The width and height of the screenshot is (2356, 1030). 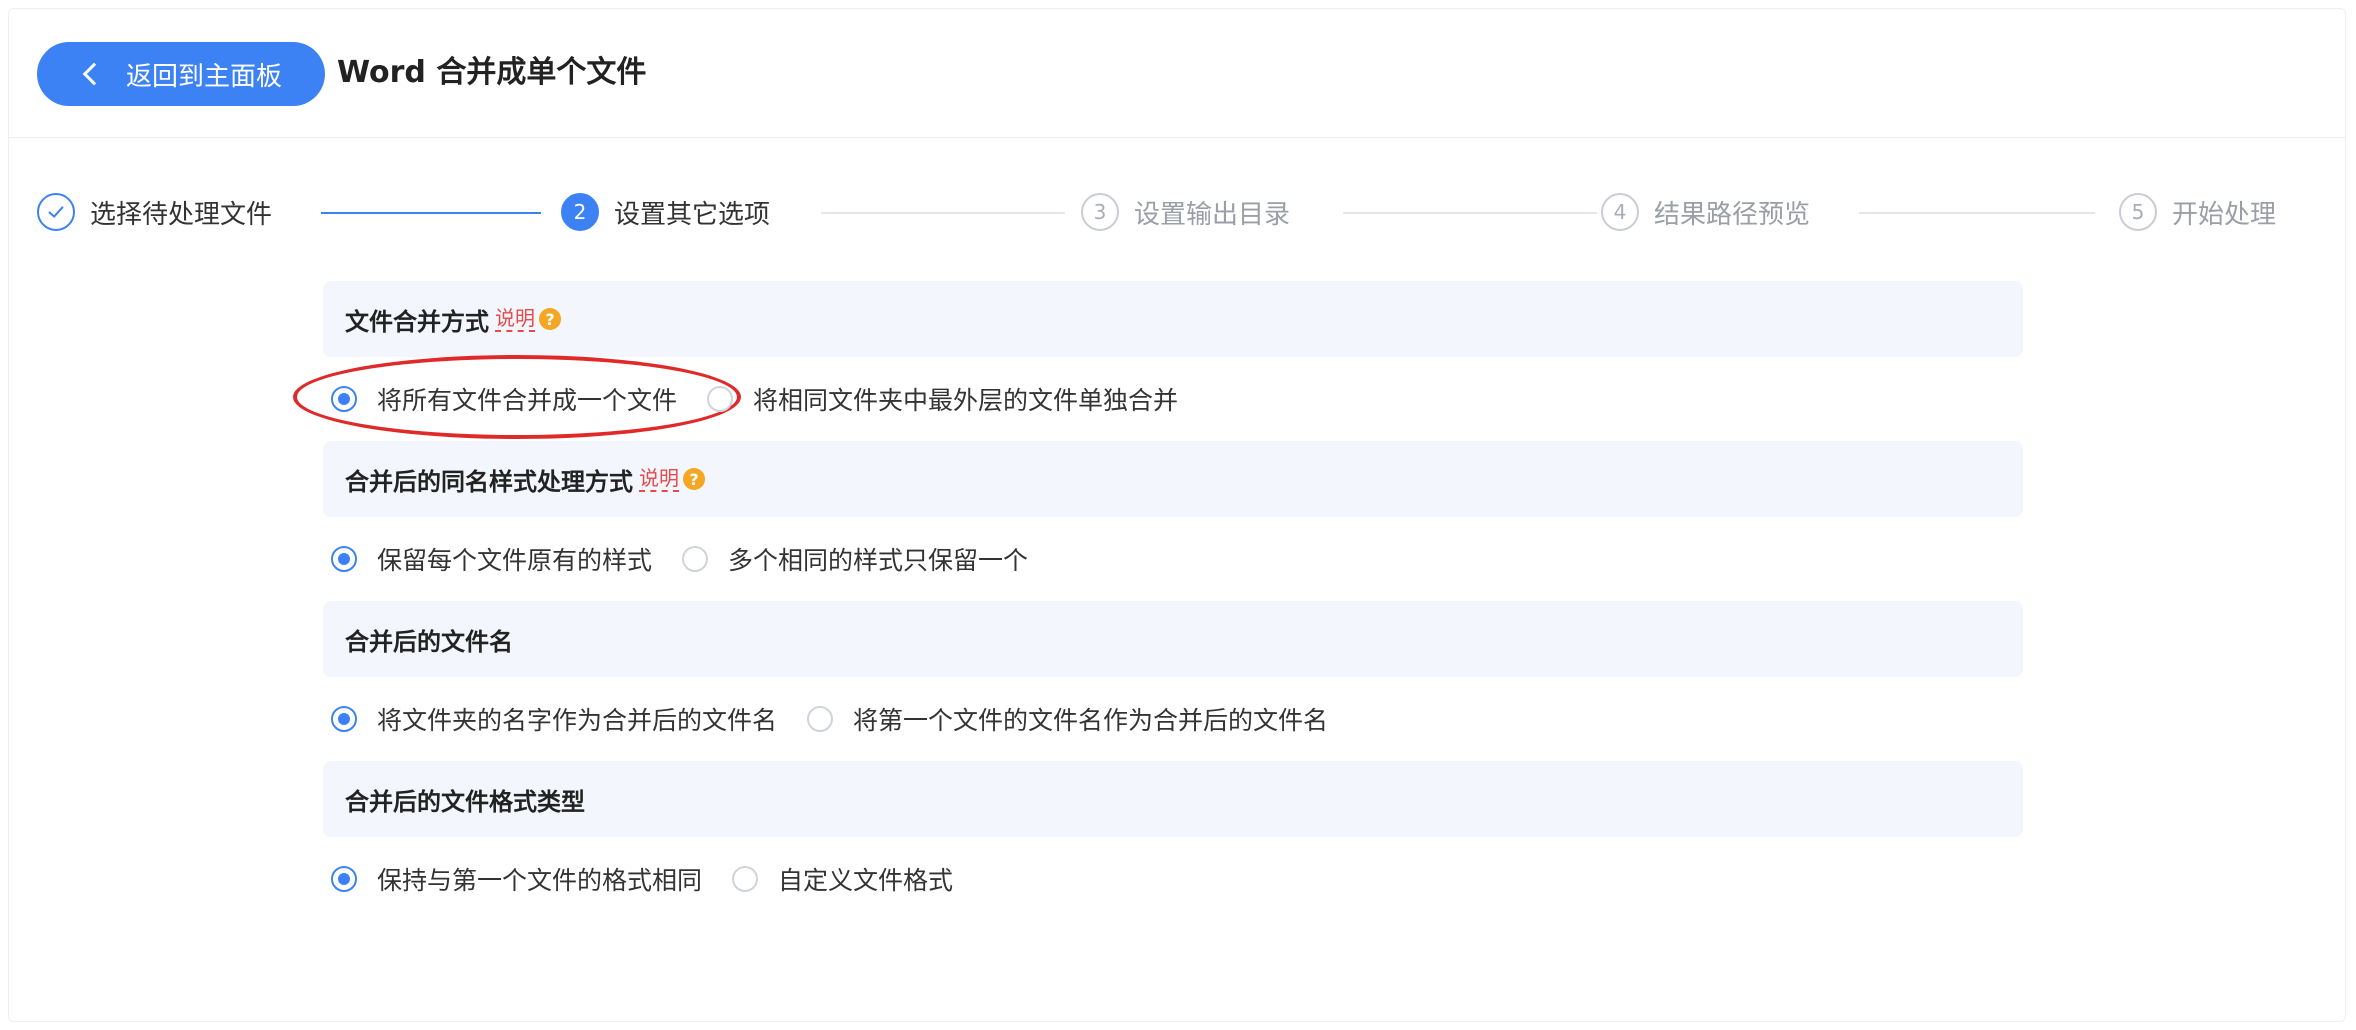 What do you see at coordinates (1173, 319) in the screenshot?
I see `section-merge-mode-header: 文件合并方式 说明 ?` at bounding box center [1173, 319].